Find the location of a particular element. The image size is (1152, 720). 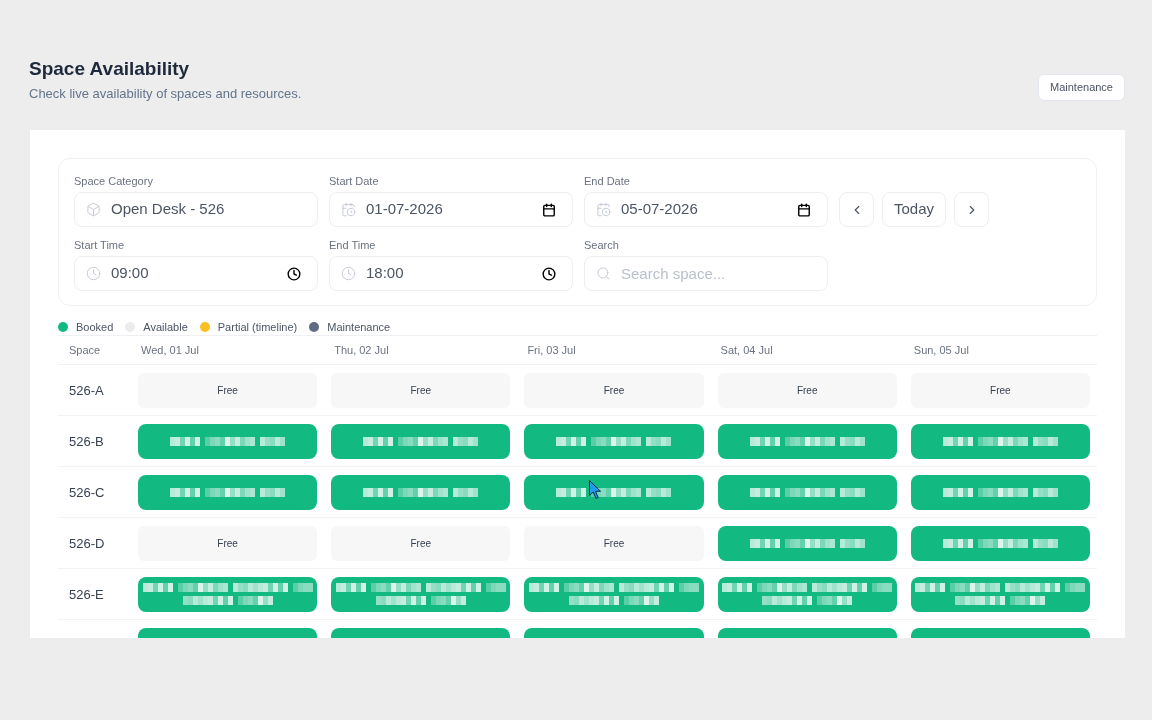

space-name: 526-C is located at coordinates (87, 492).